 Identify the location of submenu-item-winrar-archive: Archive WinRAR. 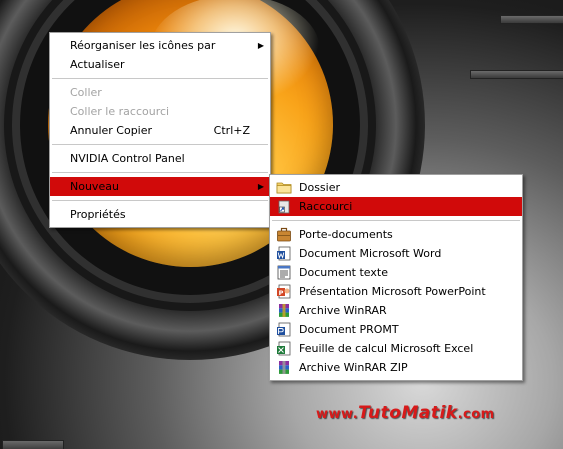
(396, 310).